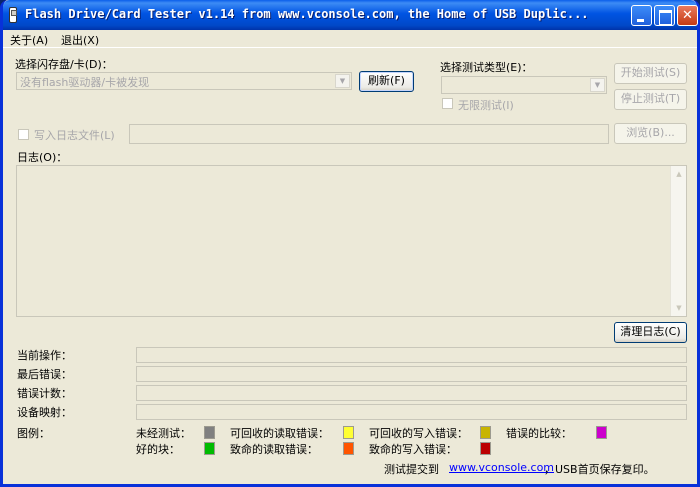 This screenshot has height=487, width=700. Describe the element at coordinates (85, 82) in the screenshot. I see `drive-select-value: 没有flash驱动器/卡被发现` at that location.